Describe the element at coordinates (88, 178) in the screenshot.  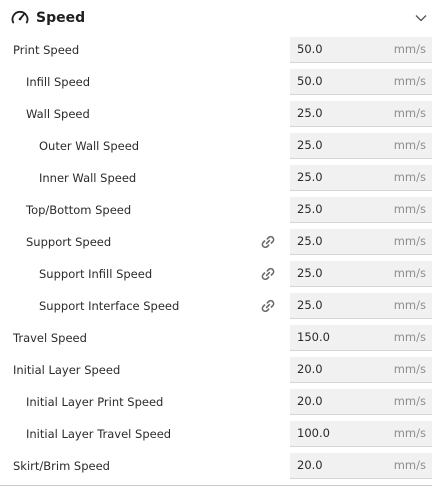
I see `setting-label: Inner Wall Speed` at that location.